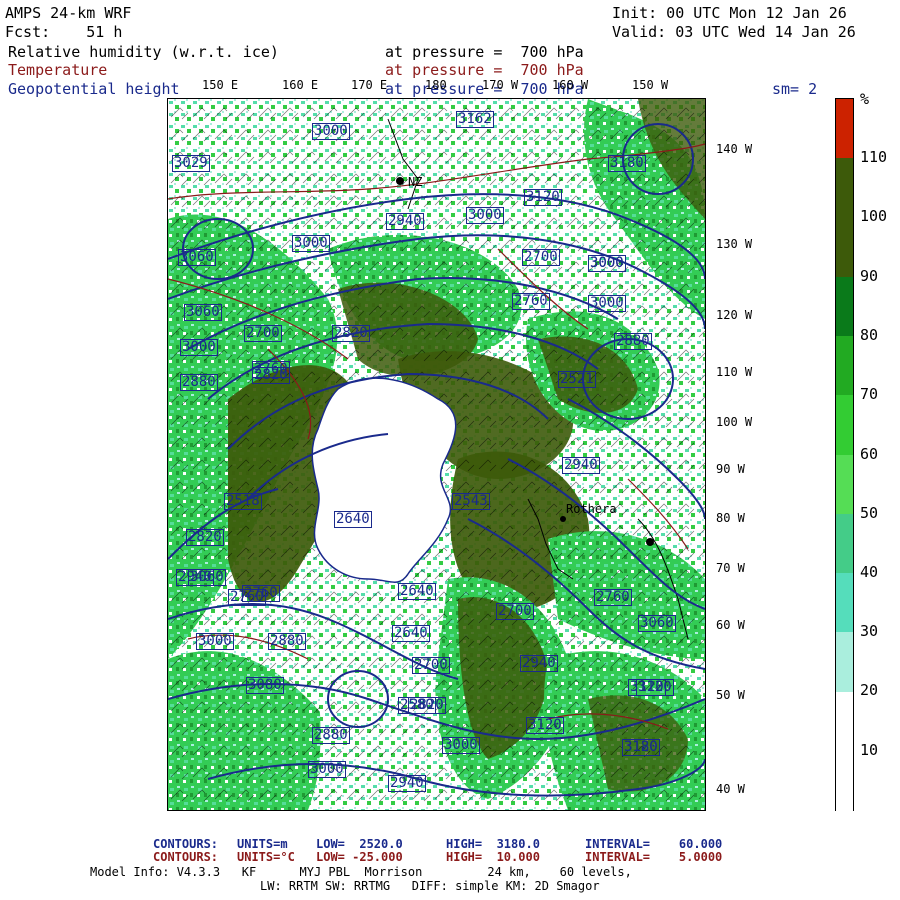 The width and height of the screenshot is (900, 900). What do you see at coordinates (471, 501) in the screenshot?
I see `contour-label: 2543` at bounding box center [471, 501].